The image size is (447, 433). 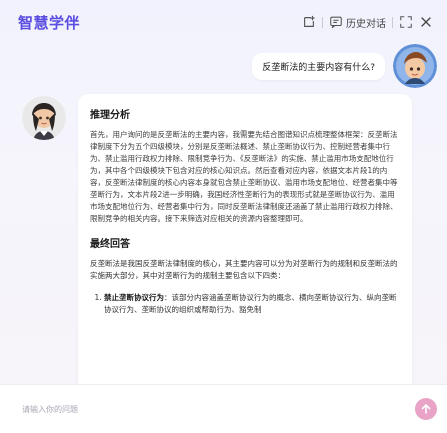 I want to click on user-avatar-image, so click(x=415, y=66).